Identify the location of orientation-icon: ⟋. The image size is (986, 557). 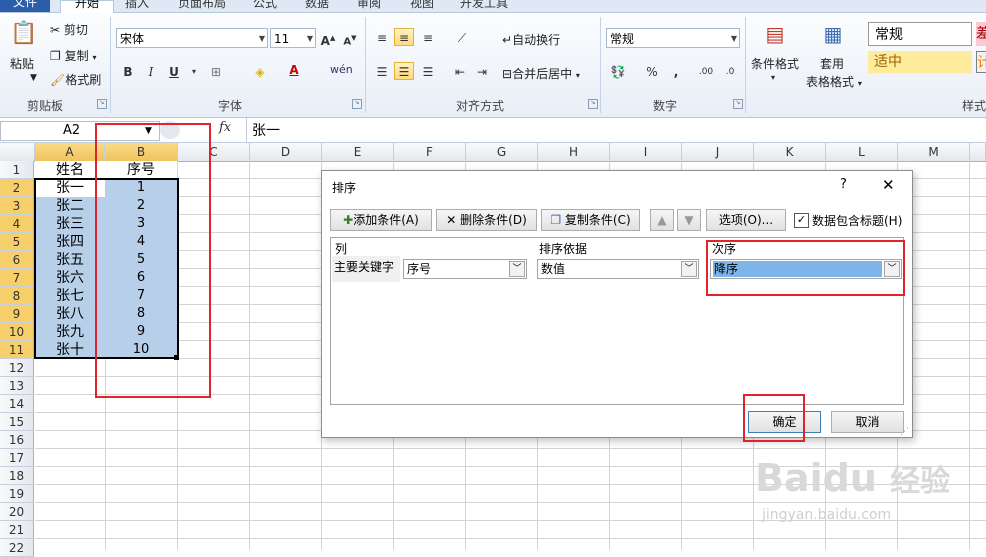
(462, 38).